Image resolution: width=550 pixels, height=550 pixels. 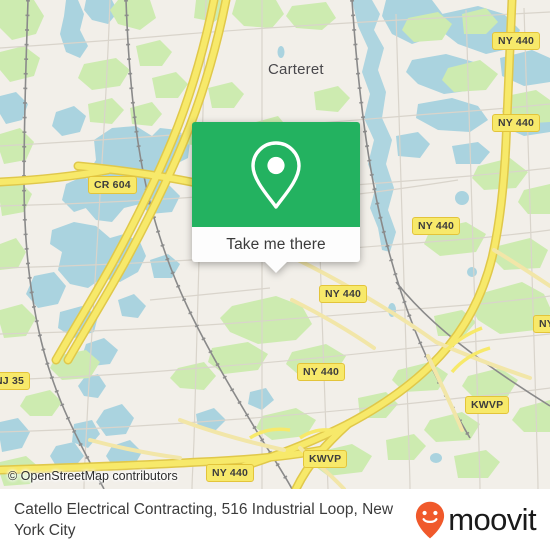 What do you see at coordinates (487, 405) in the screenshot?
I see `road-shield-kwvp-1: KWVP` at bounding box center [487, 405].